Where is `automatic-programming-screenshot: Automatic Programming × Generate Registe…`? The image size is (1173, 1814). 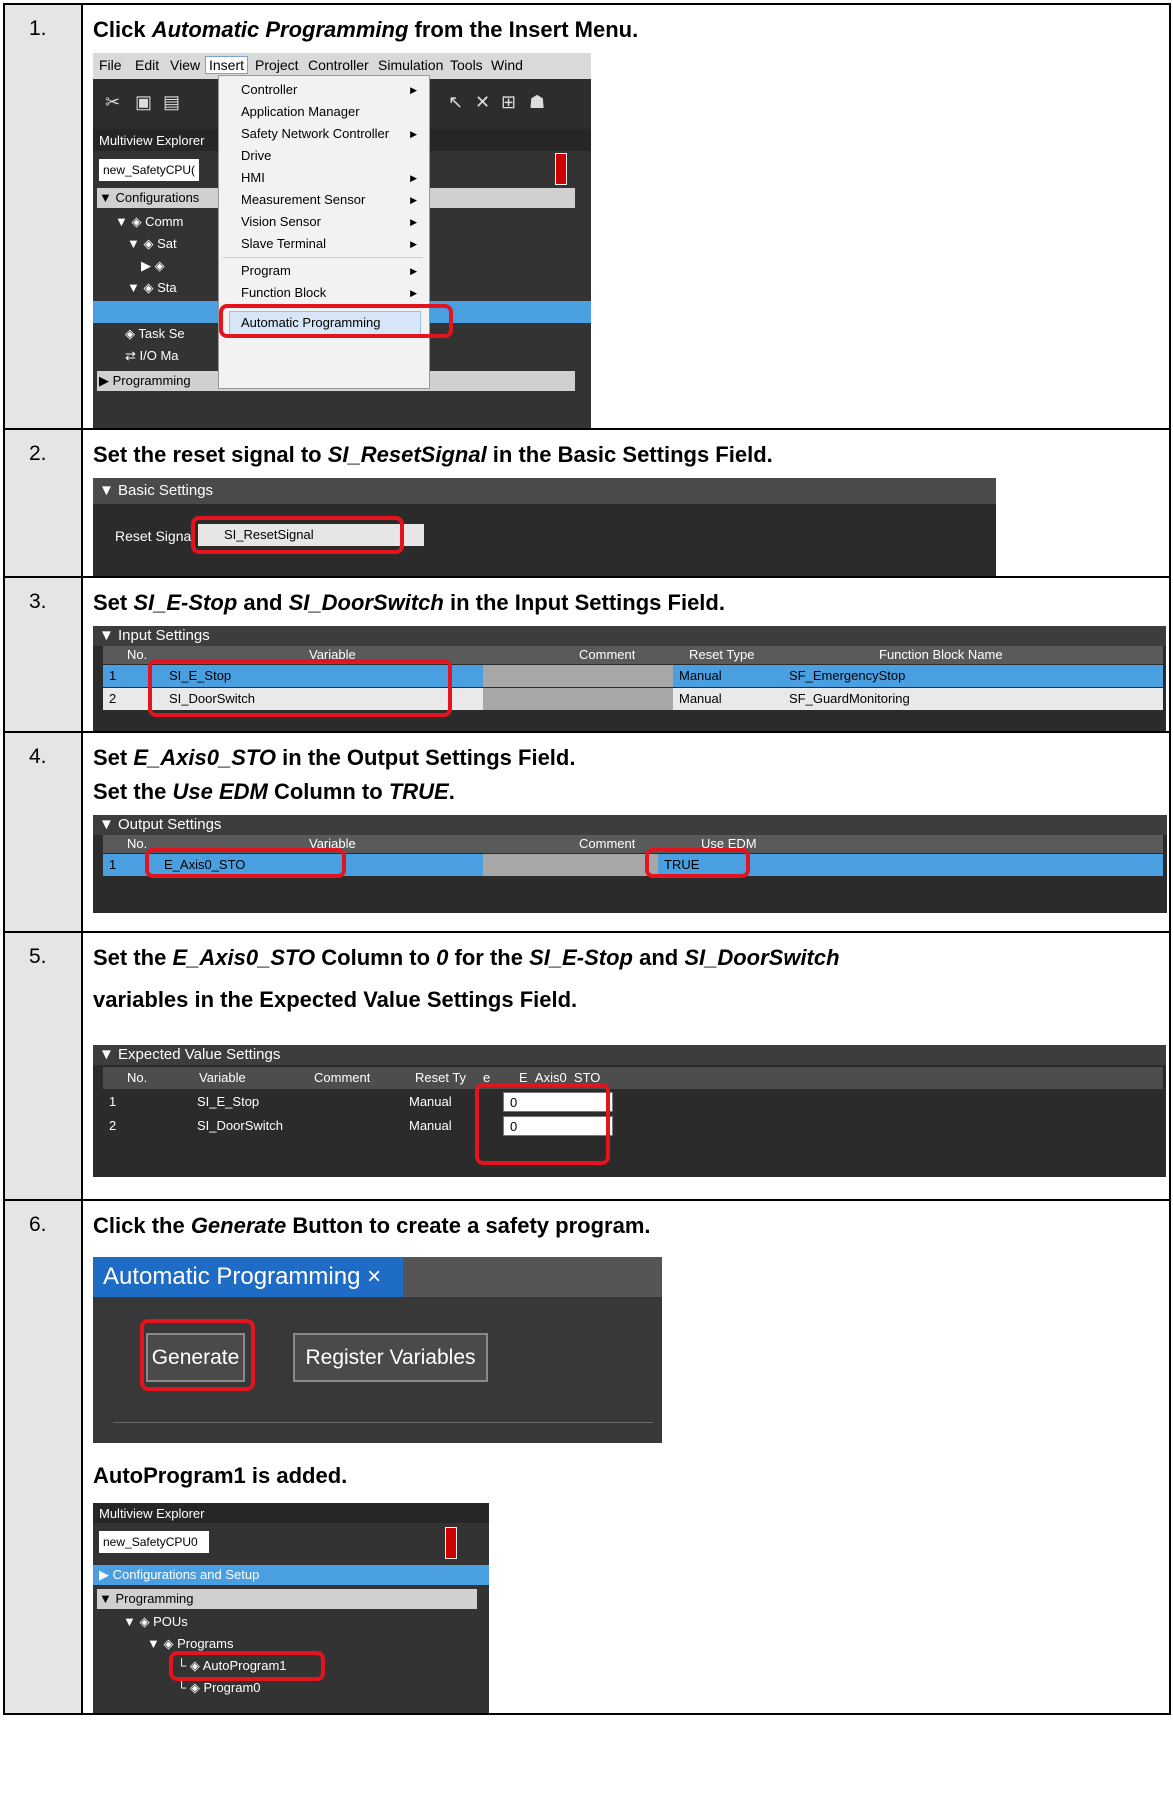 automatic-programming-screenshot: Automatic Programming × Generate Registe… is located at coordinates (377, 1350).